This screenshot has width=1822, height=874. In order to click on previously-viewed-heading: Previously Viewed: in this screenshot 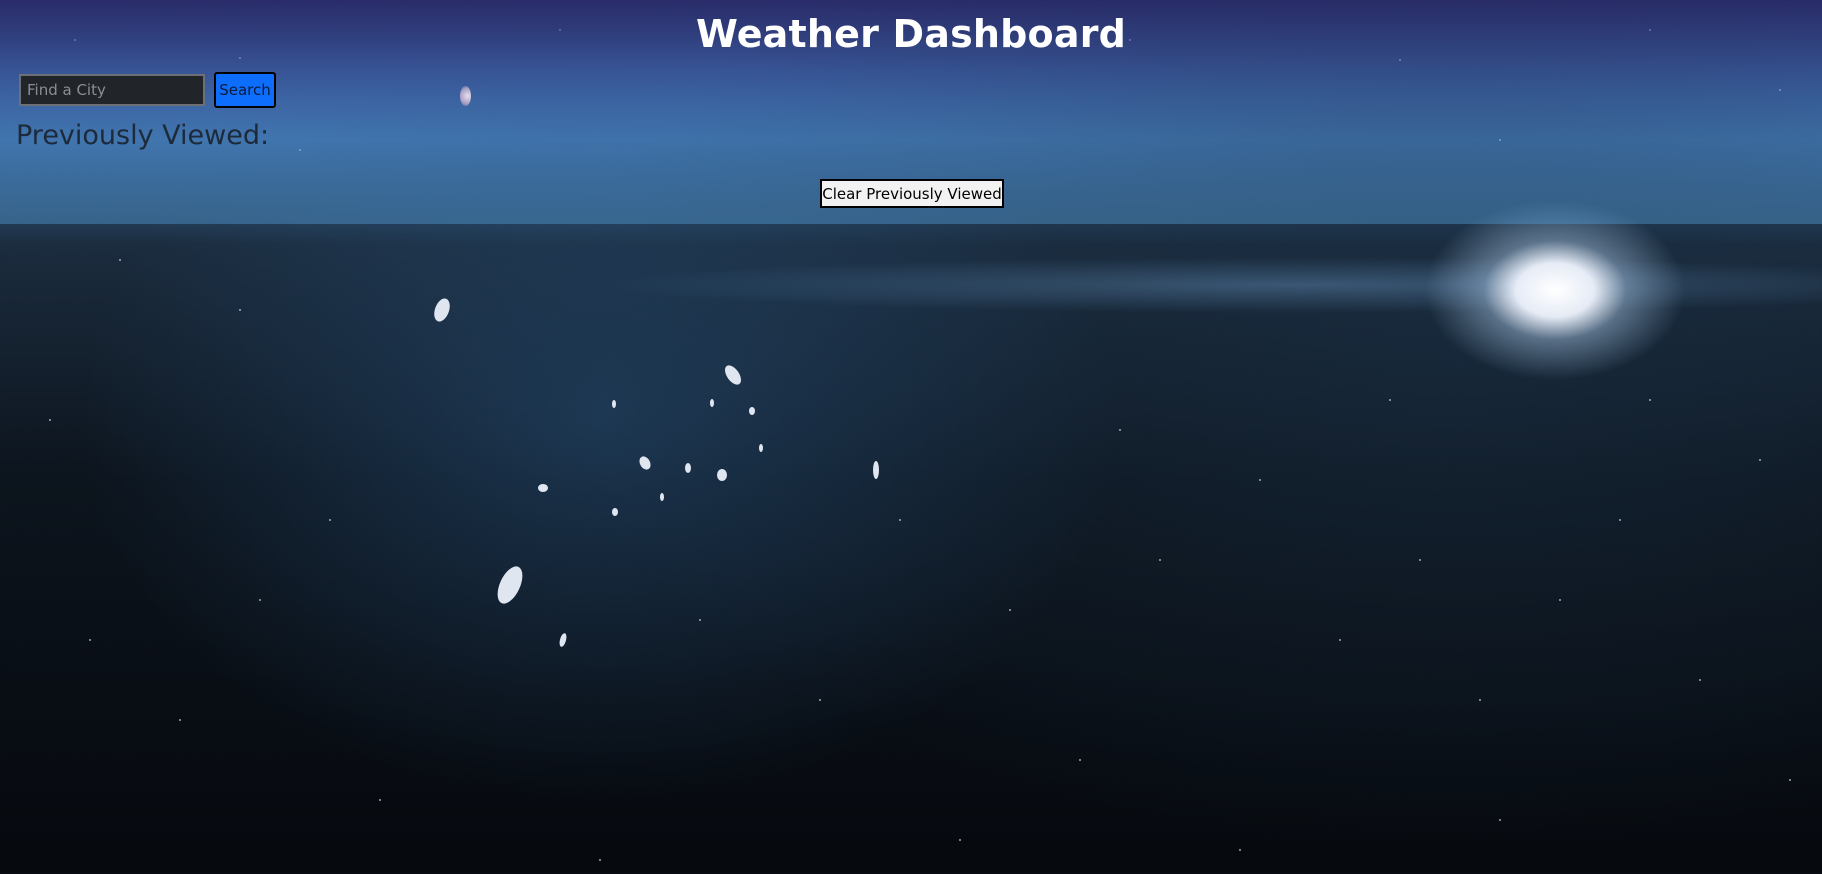, I will do `click(143, 135)`.